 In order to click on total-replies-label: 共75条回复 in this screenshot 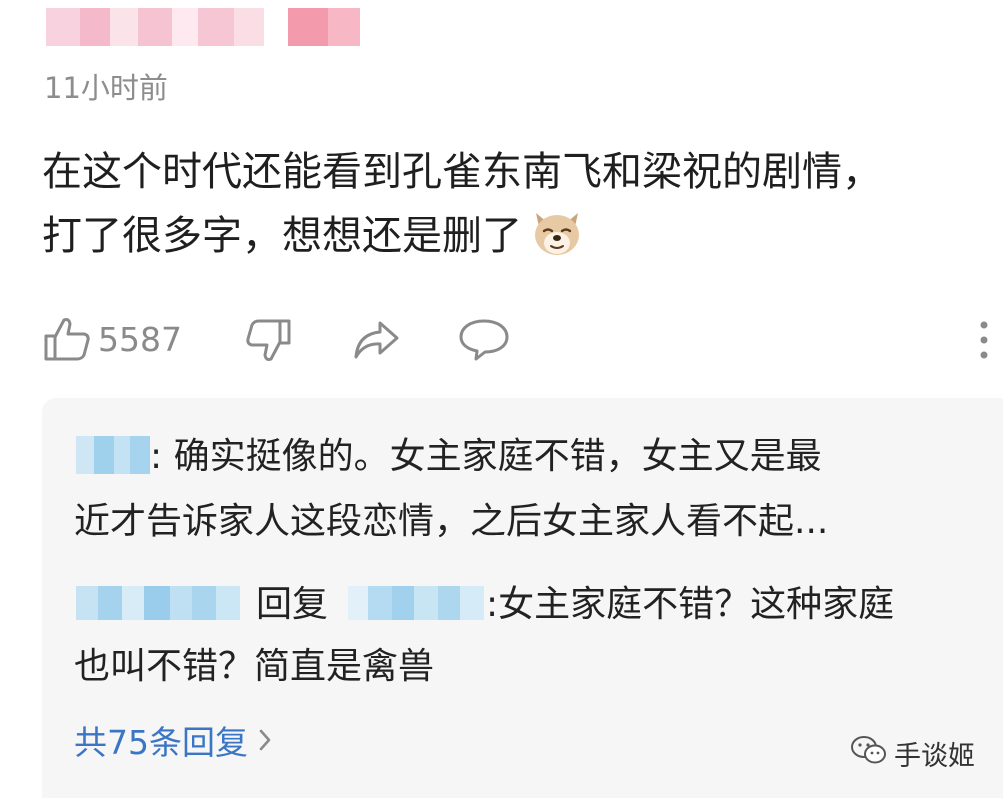, I will do `click(161, 742)`.